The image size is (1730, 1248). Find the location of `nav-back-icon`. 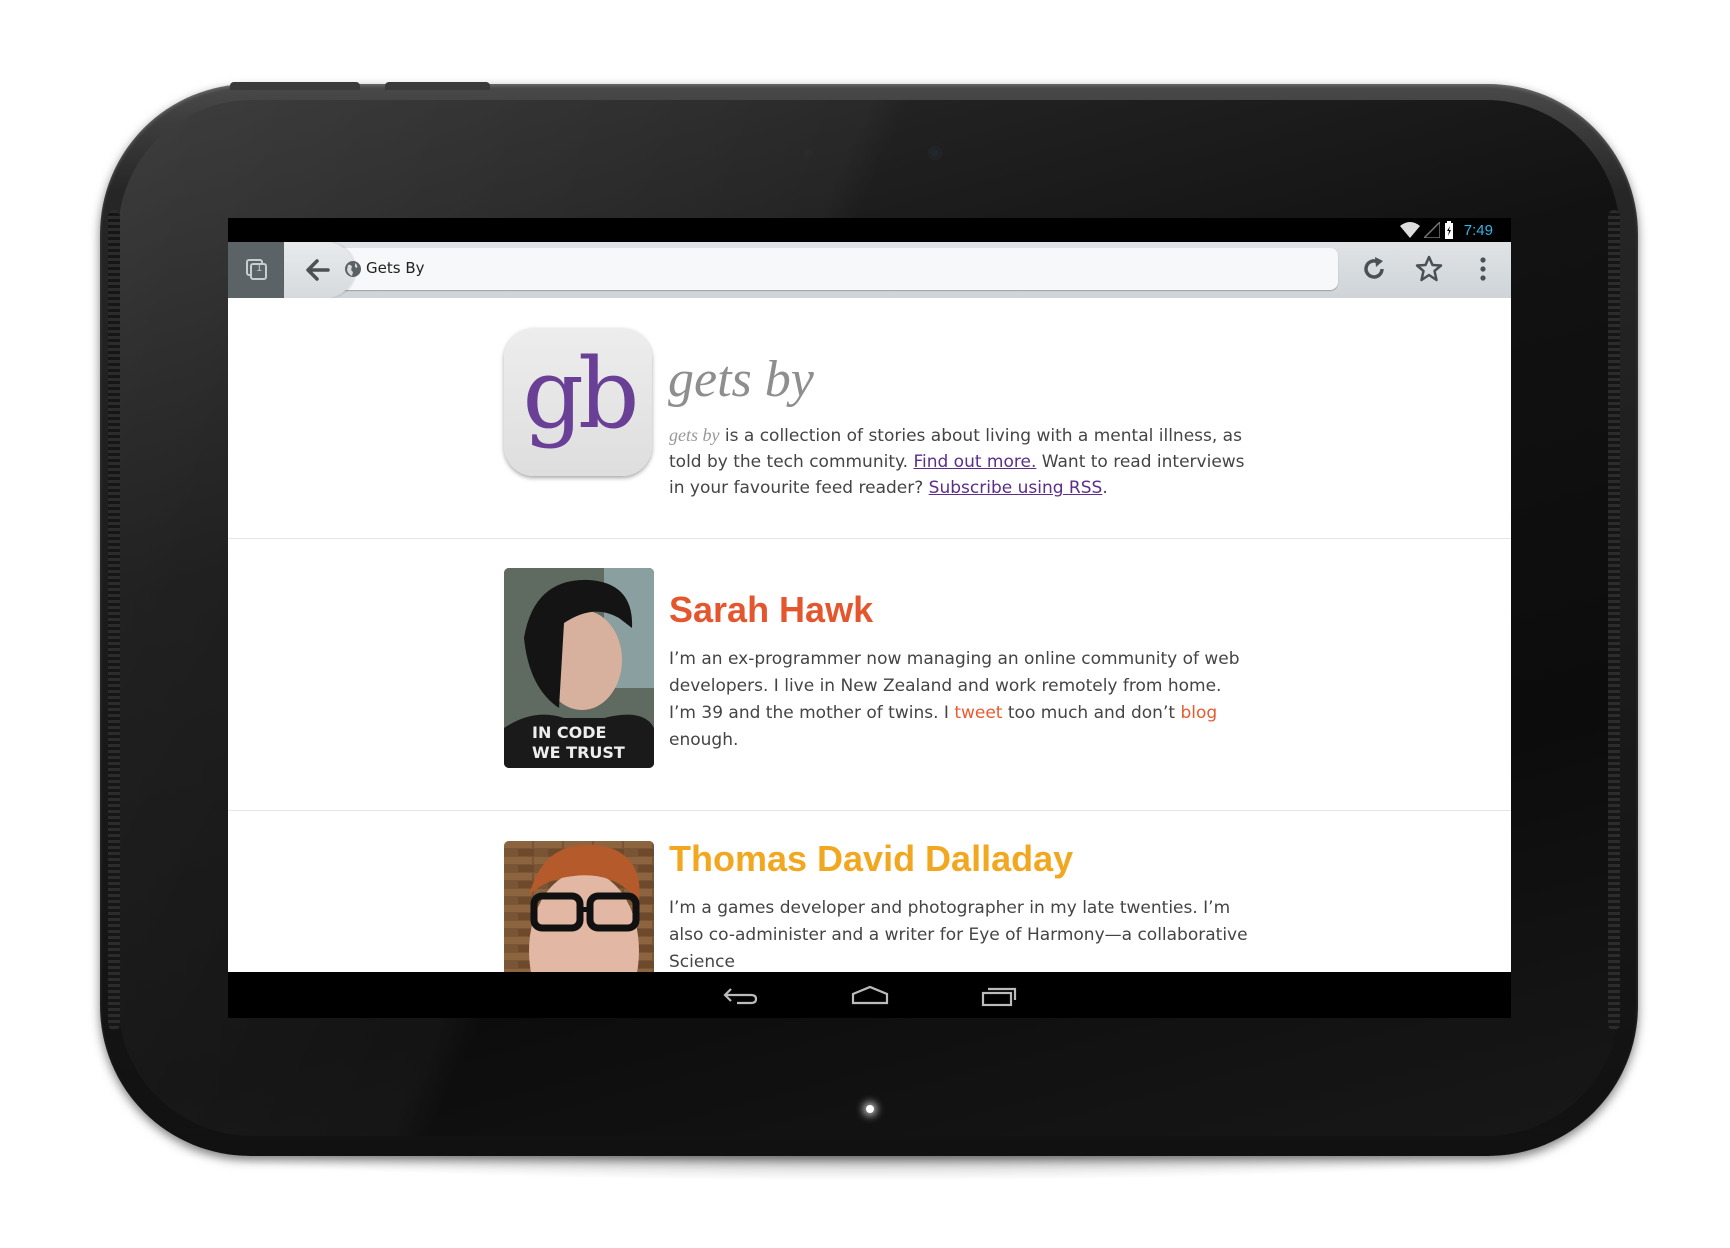

nav-back-icon is located at coordinates (741, 995).